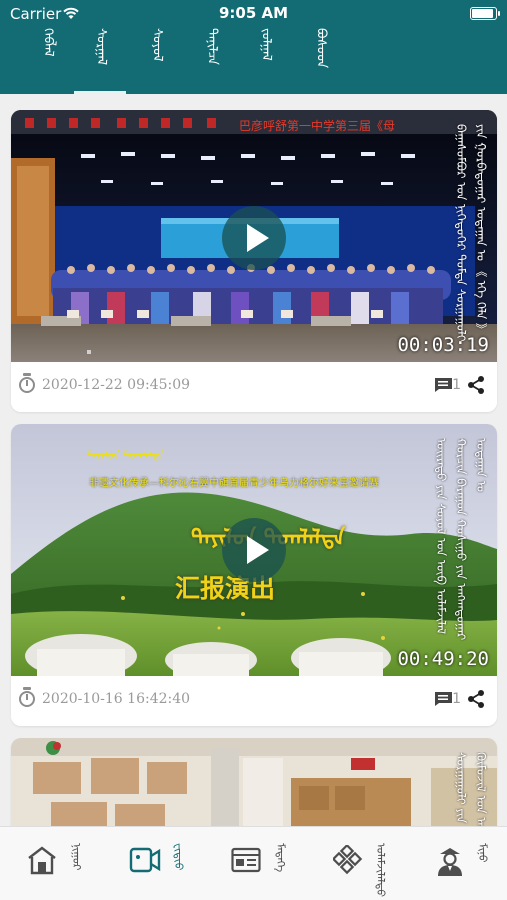  Describe the element at coordinates (246, 860) in the screenshot. I see `news-icon` at that location.